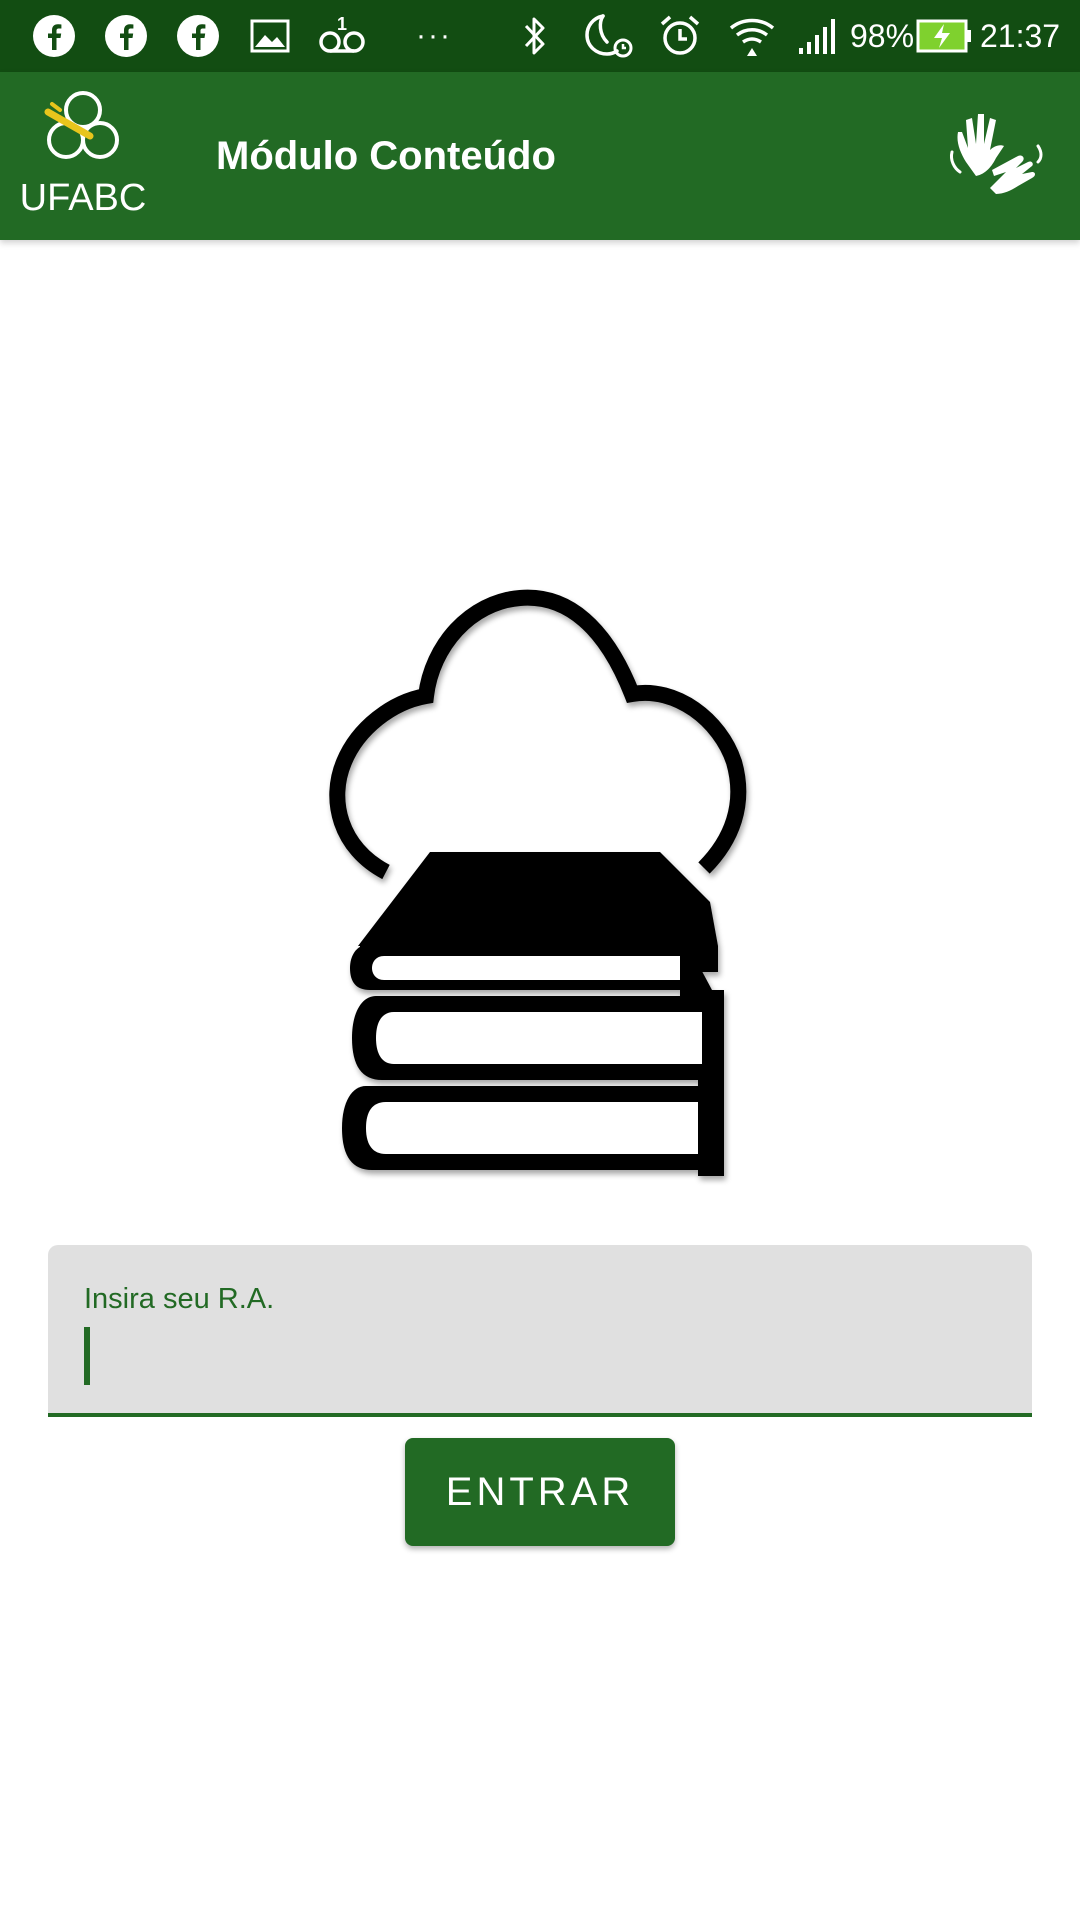 The width and height of the screenshot is (1080, 1920). What do you see at coordinates (996, 152) in the screenshot?
I see `sign-language-hands-icon` at bounding box center [996, 152].